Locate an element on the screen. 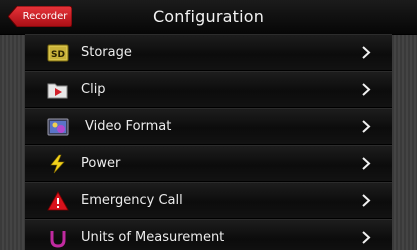  menu-item-storage: SD Storage is located at coordinates (208, 52).